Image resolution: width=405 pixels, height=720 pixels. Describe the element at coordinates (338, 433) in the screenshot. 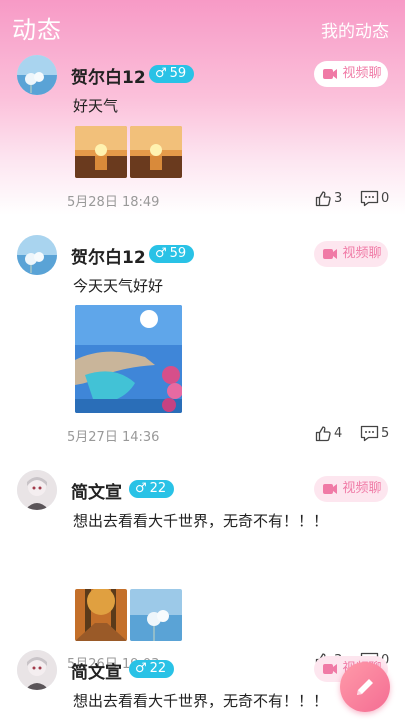

I see `like-count: 4` at that location.